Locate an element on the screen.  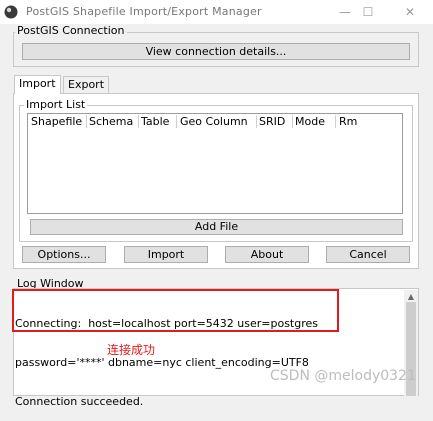
cancel-button: Cancel is located at coordinates (368, 254).